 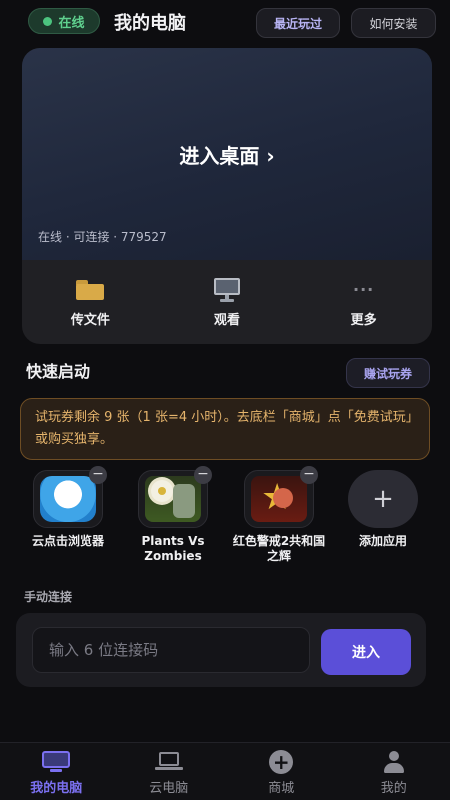 I want to click on watch-button: 观看, so click(x=227, y=302).